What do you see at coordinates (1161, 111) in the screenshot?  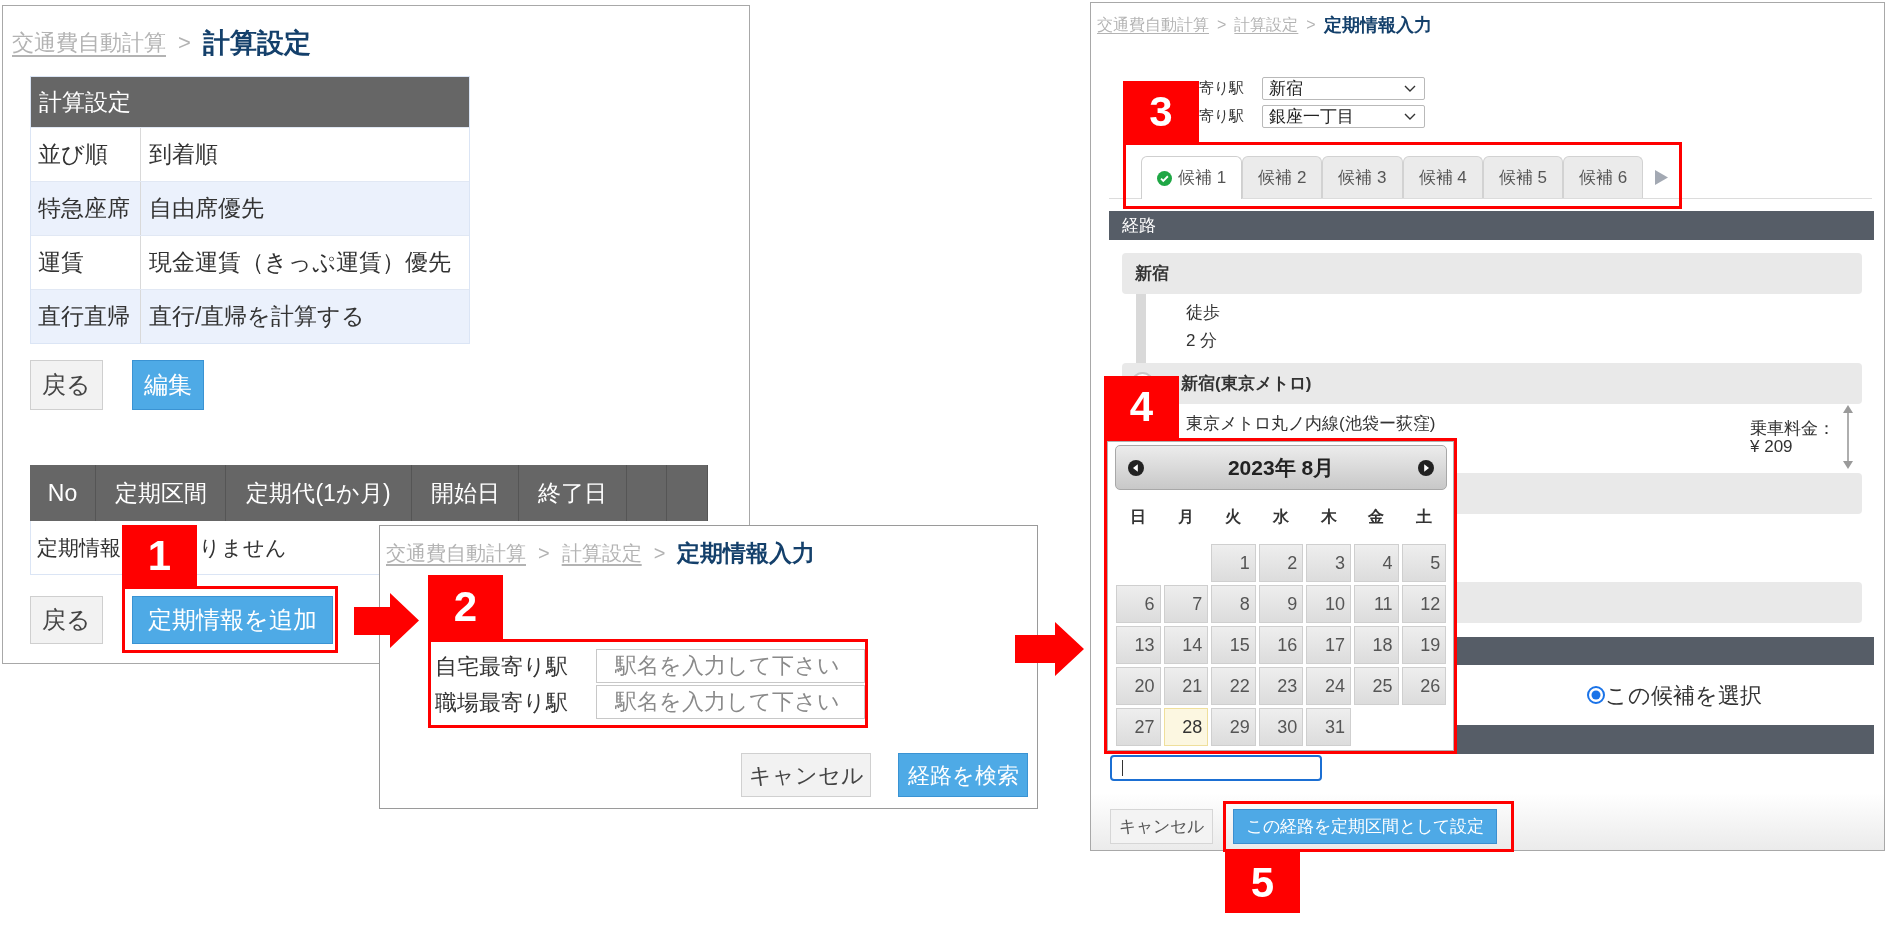 I see `step-number: 3` at bounding box center [1161, 111].